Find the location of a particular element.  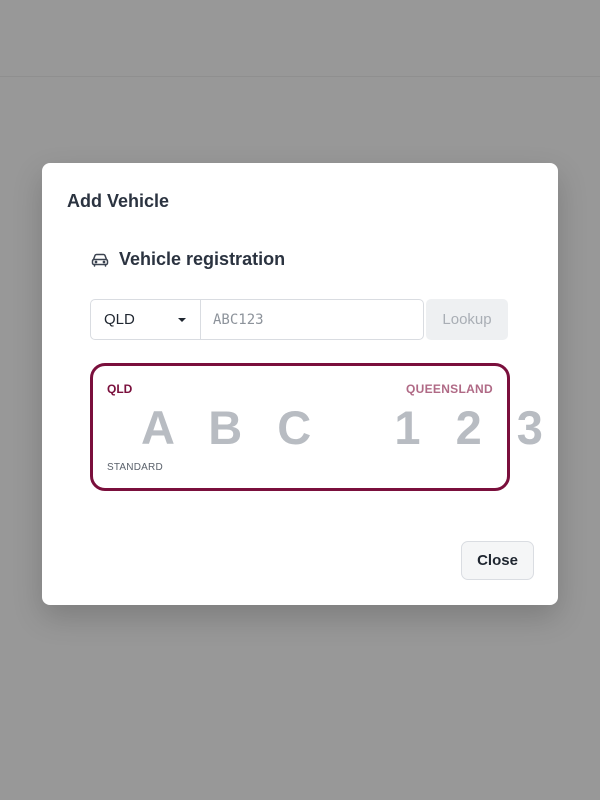

state-select-value: QLD is located at coordinates (119, 319).